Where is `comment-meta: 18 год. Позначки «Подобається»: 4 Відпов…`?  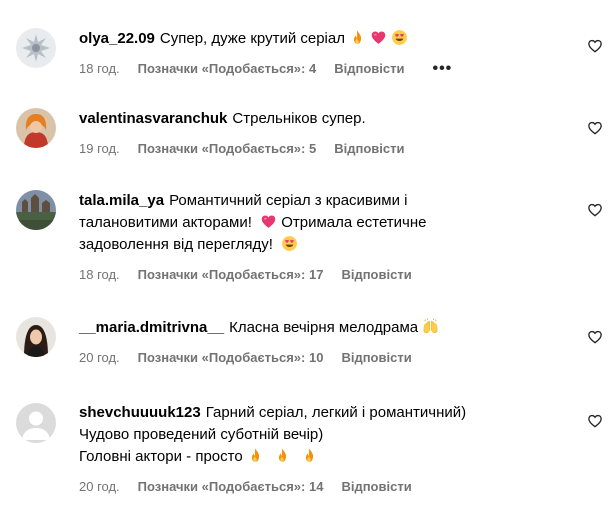
comment-meta: 18 год. Позначки «Подобається»: 4 Відпов… is located at coordinates (327, 69).